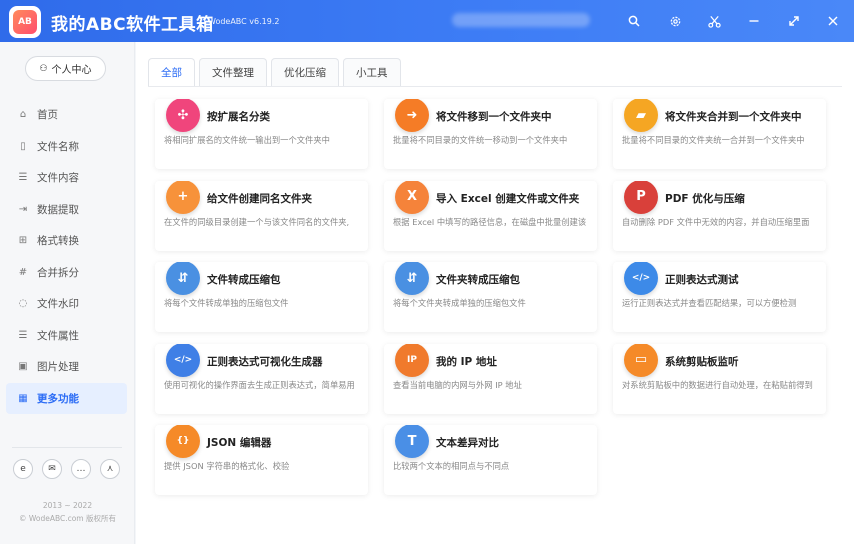  What do you see at coordinates (490, 221) in the screenshot?
I see `tool-card-desc: 根据 Excel 中填写的路径信息，在磁盘中批量创建该` at bounding box center [490, 221].